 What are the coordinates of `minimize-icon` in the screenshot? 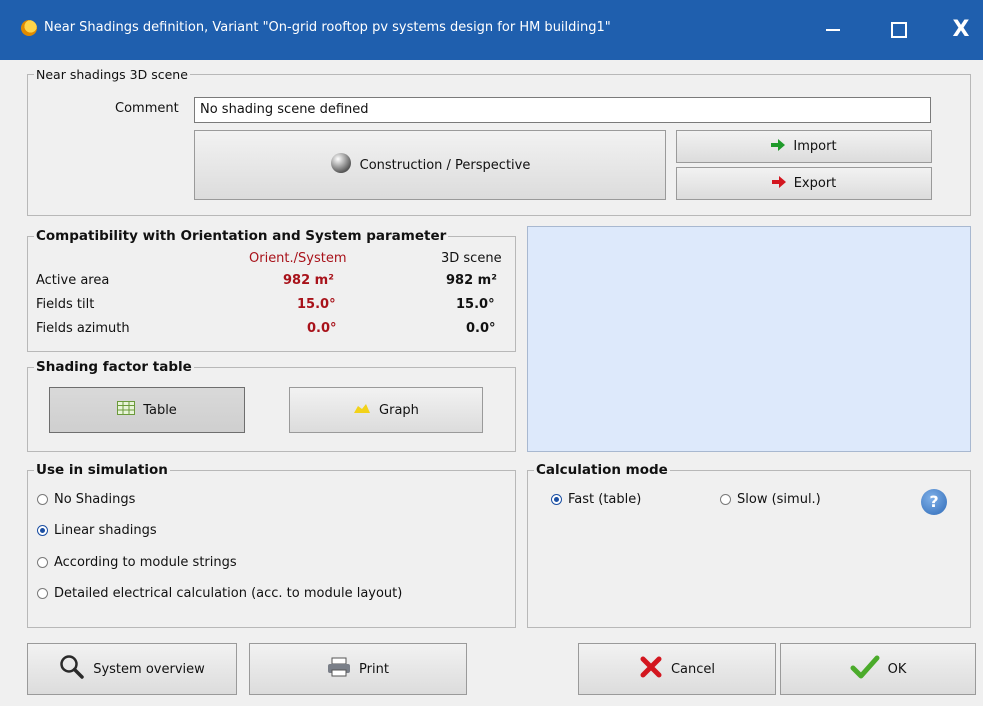 It's located at (833, 30).